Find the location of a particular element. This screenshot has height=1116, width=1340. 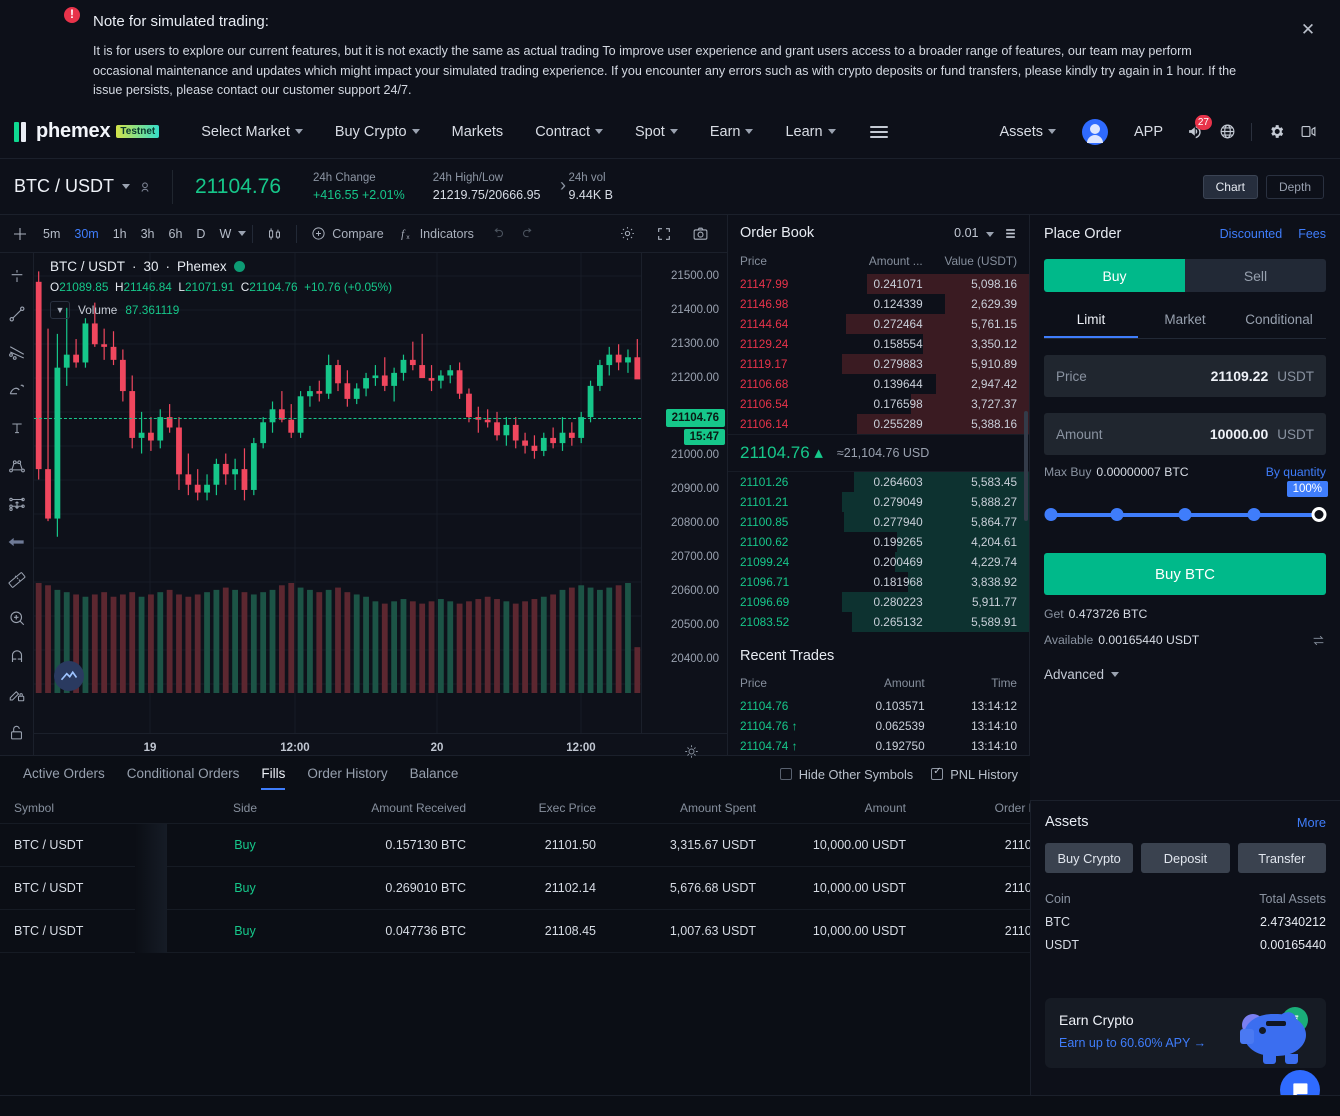

amount-input: Amount 10000.00 USDT is located at coordinates (1185, 434).